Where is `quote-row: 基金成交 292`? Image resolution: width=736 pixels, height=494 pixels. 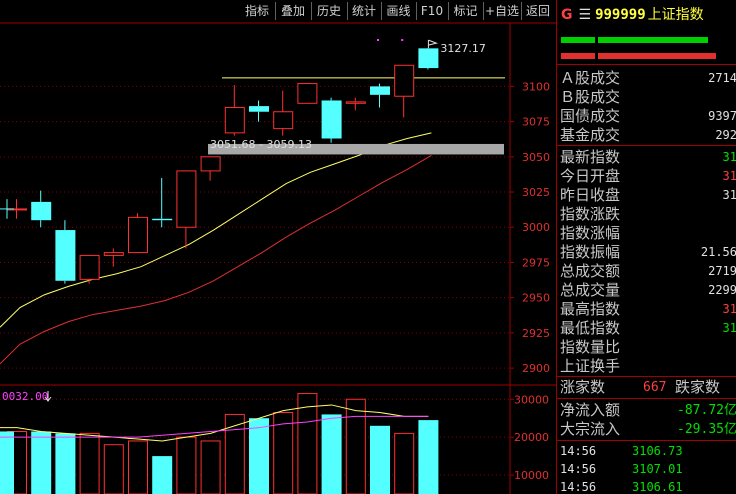 quote-row: 基金成交 292 is located at coordinates (648, 135).